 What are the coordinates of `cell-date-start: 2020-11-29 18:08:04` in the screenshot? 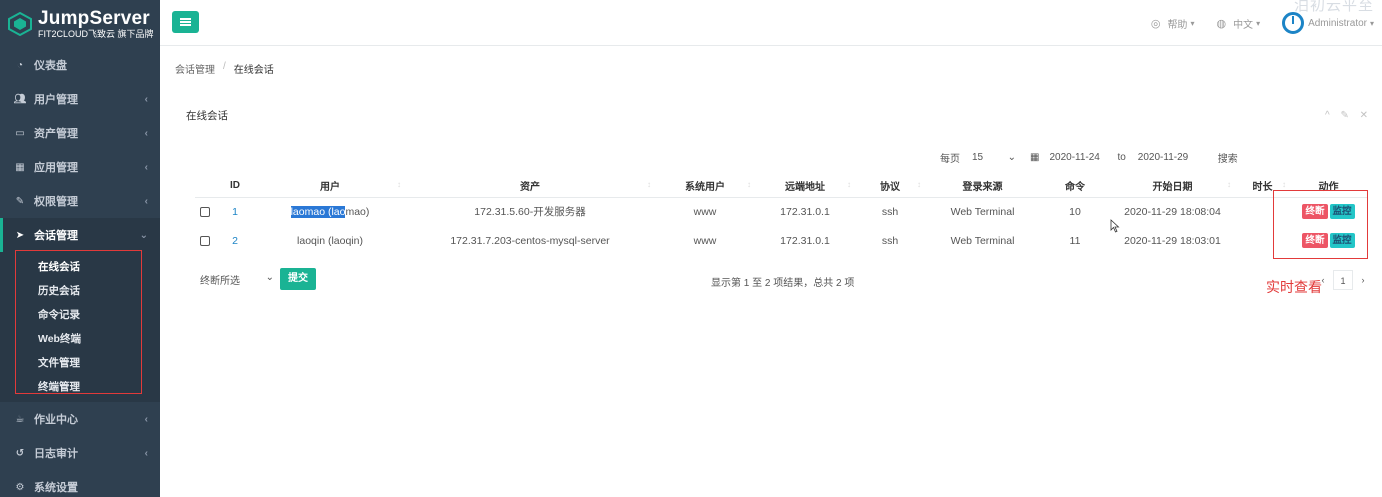 It's located at (1172, 211).